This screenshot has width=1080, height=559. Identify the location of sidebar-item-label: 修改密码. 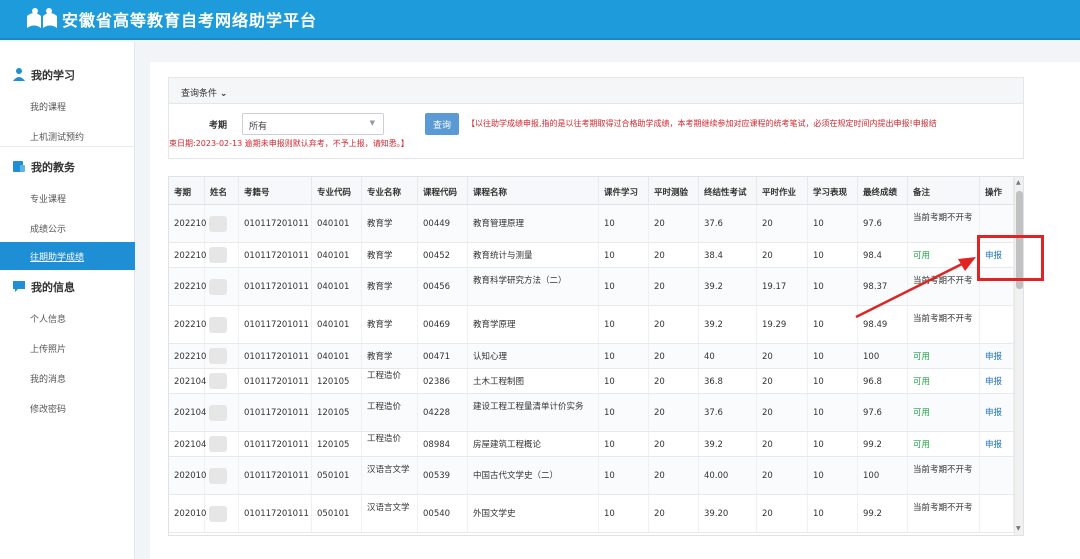
(48, 410).